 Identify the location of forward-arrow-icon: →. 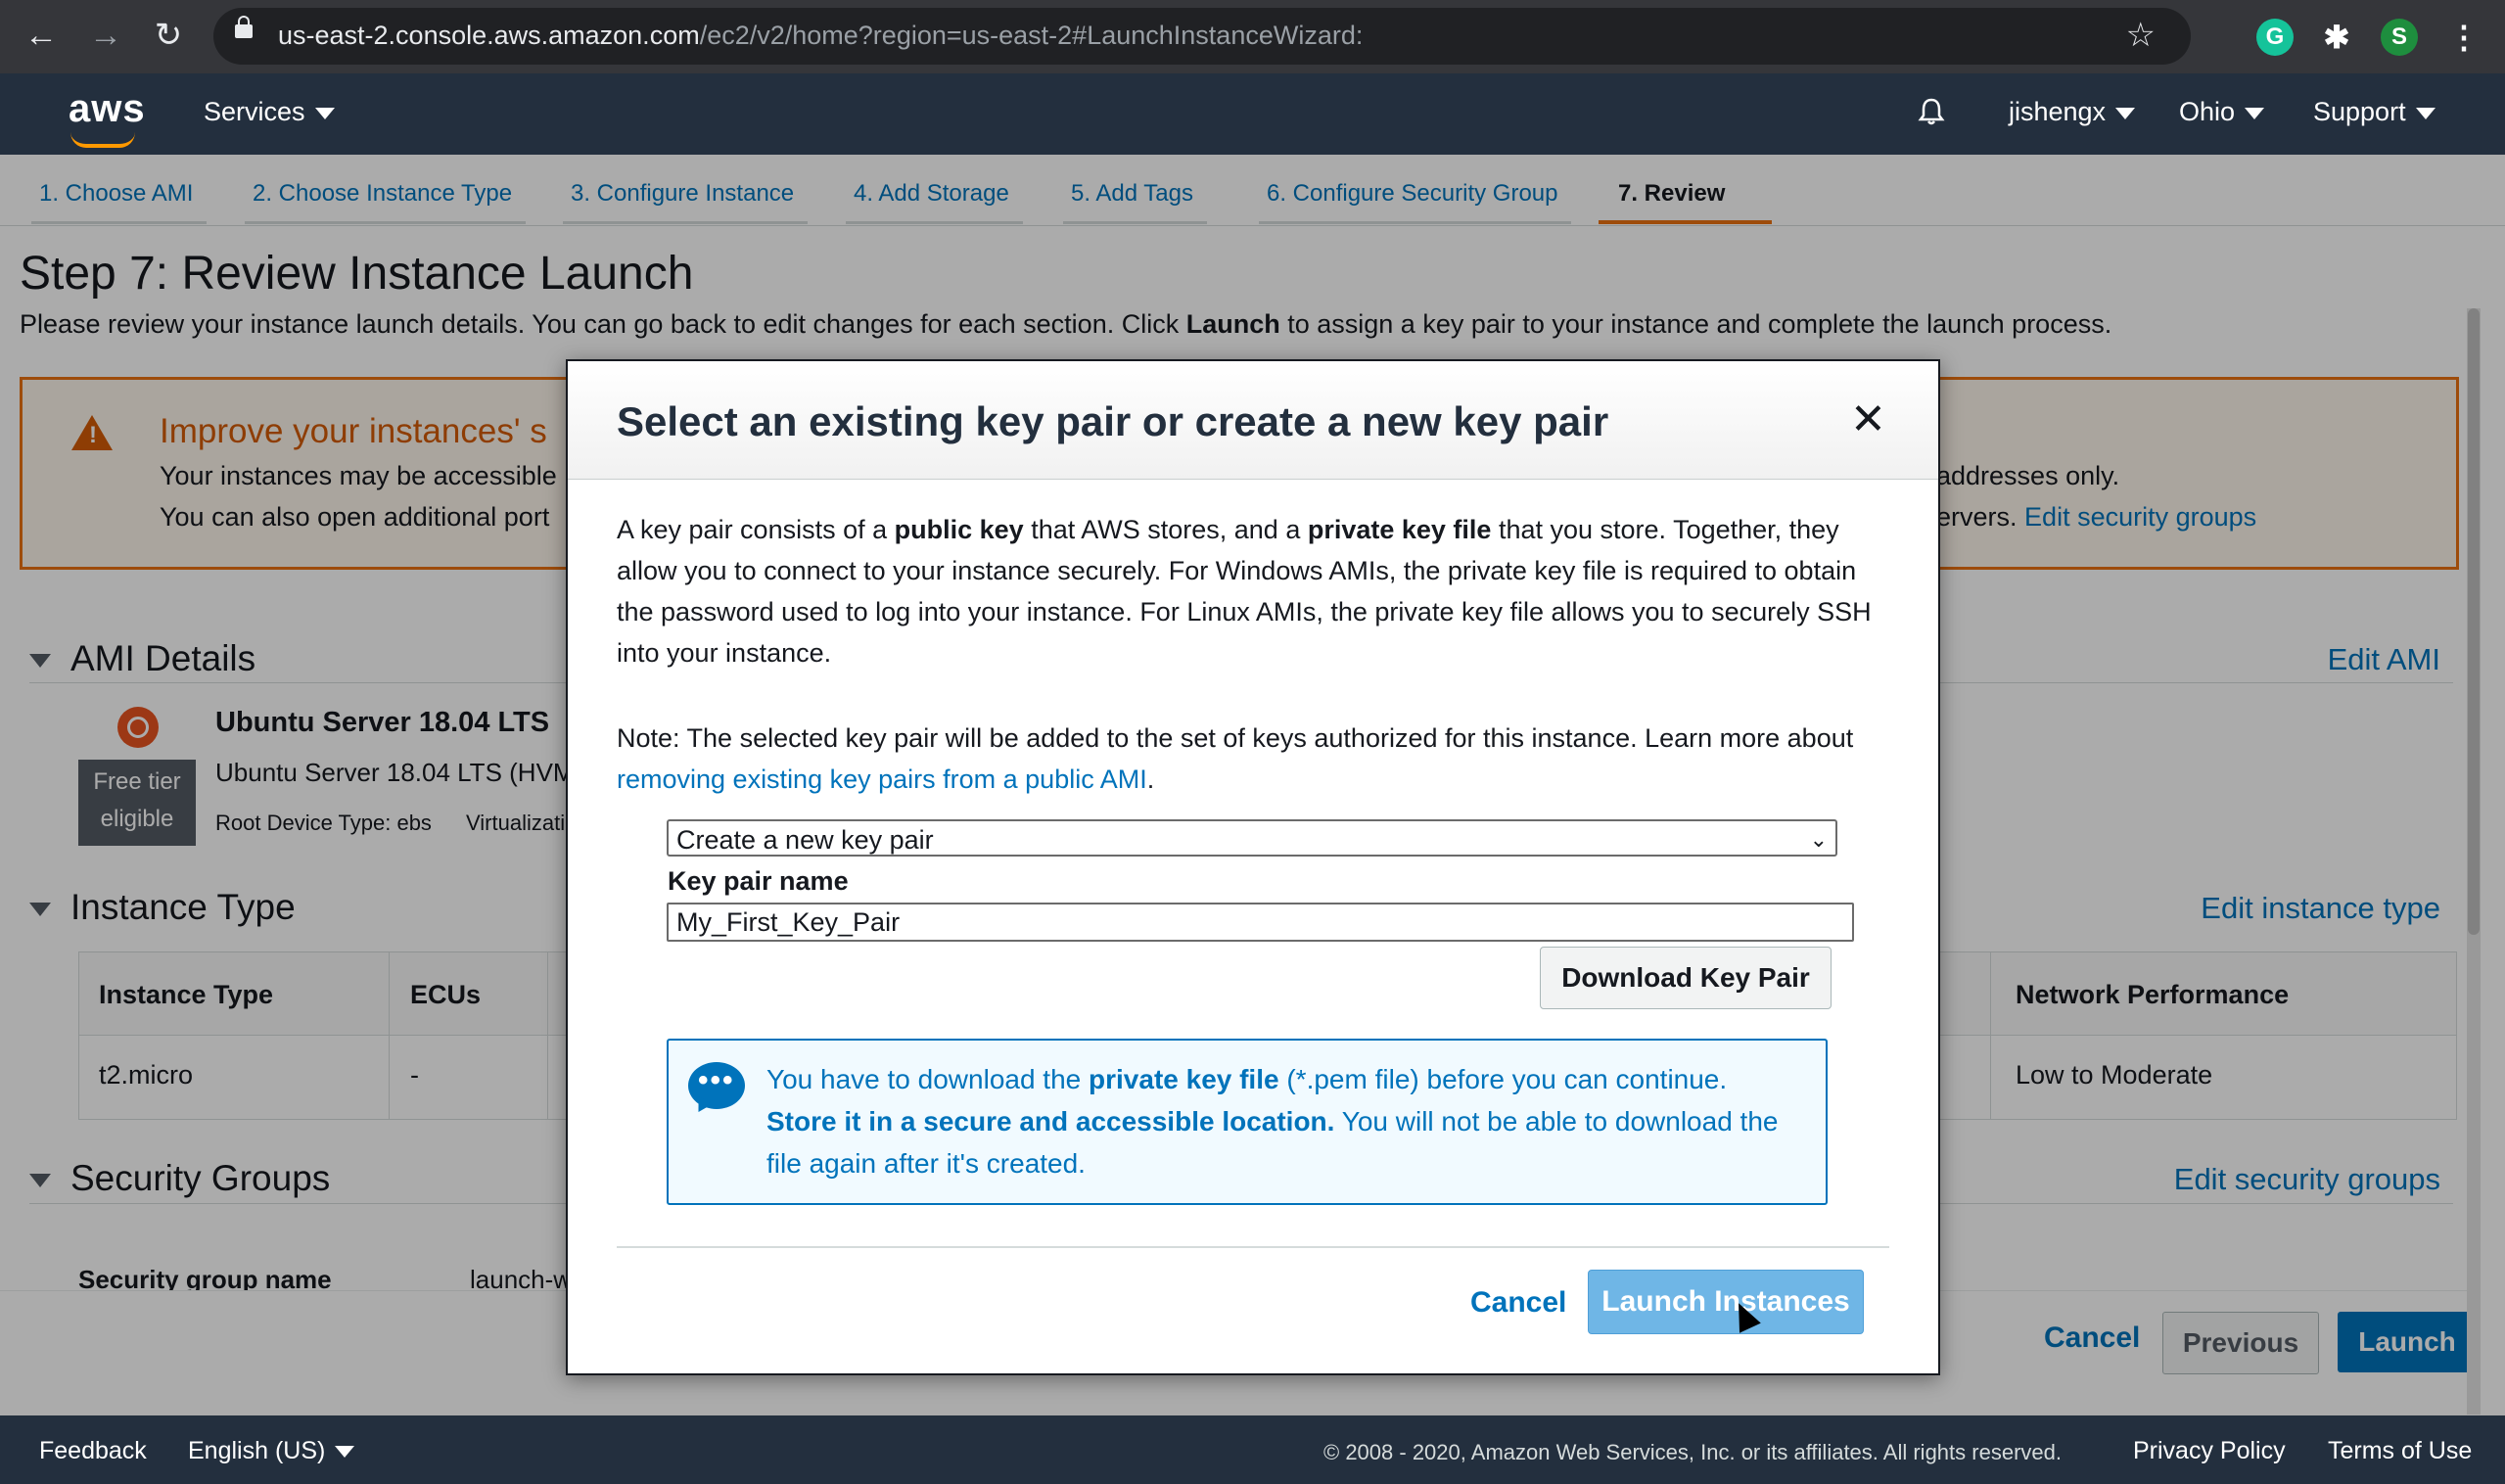
(105, 35).